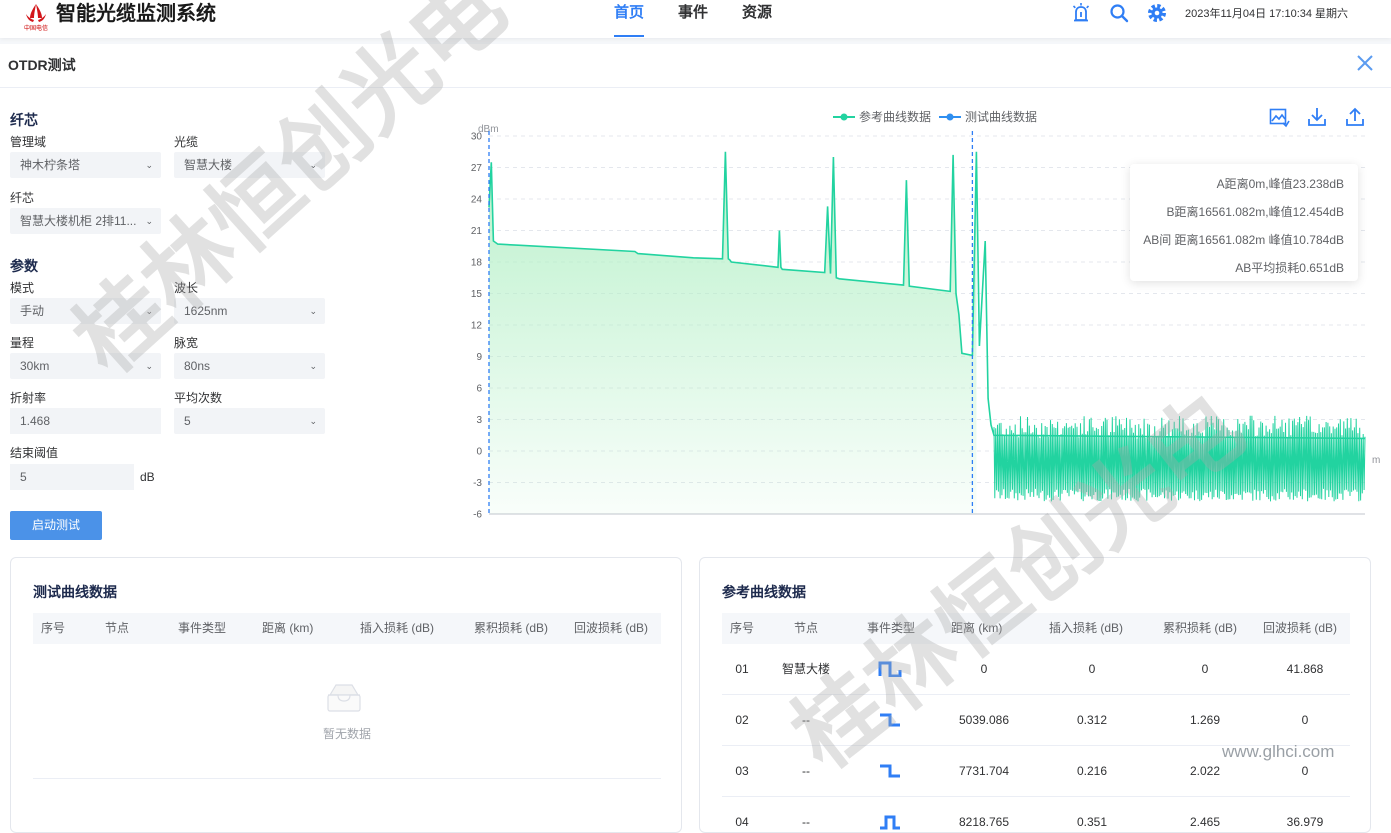 The height and width of the screenshot is (833, 1391). What do you see at coordinates (1036, 720) in the screenshot?
I see `table-row: 02 -- 5039.086 0.312 1.269 0` at bounding box center [1036, 720].